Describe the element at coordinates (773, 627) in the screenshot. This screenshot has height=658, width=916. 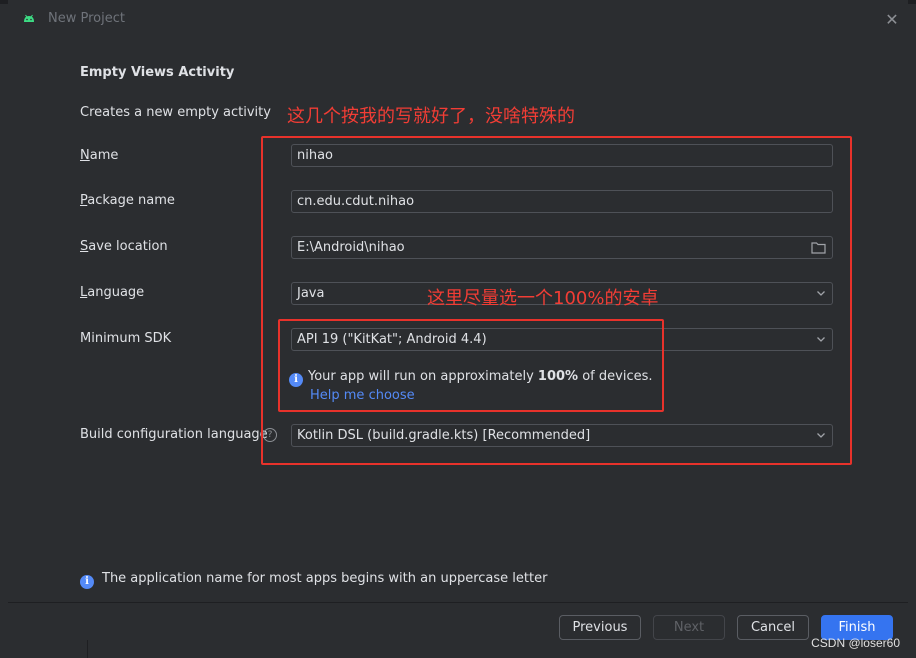
I see `cancel-button: Cancel` at that location.